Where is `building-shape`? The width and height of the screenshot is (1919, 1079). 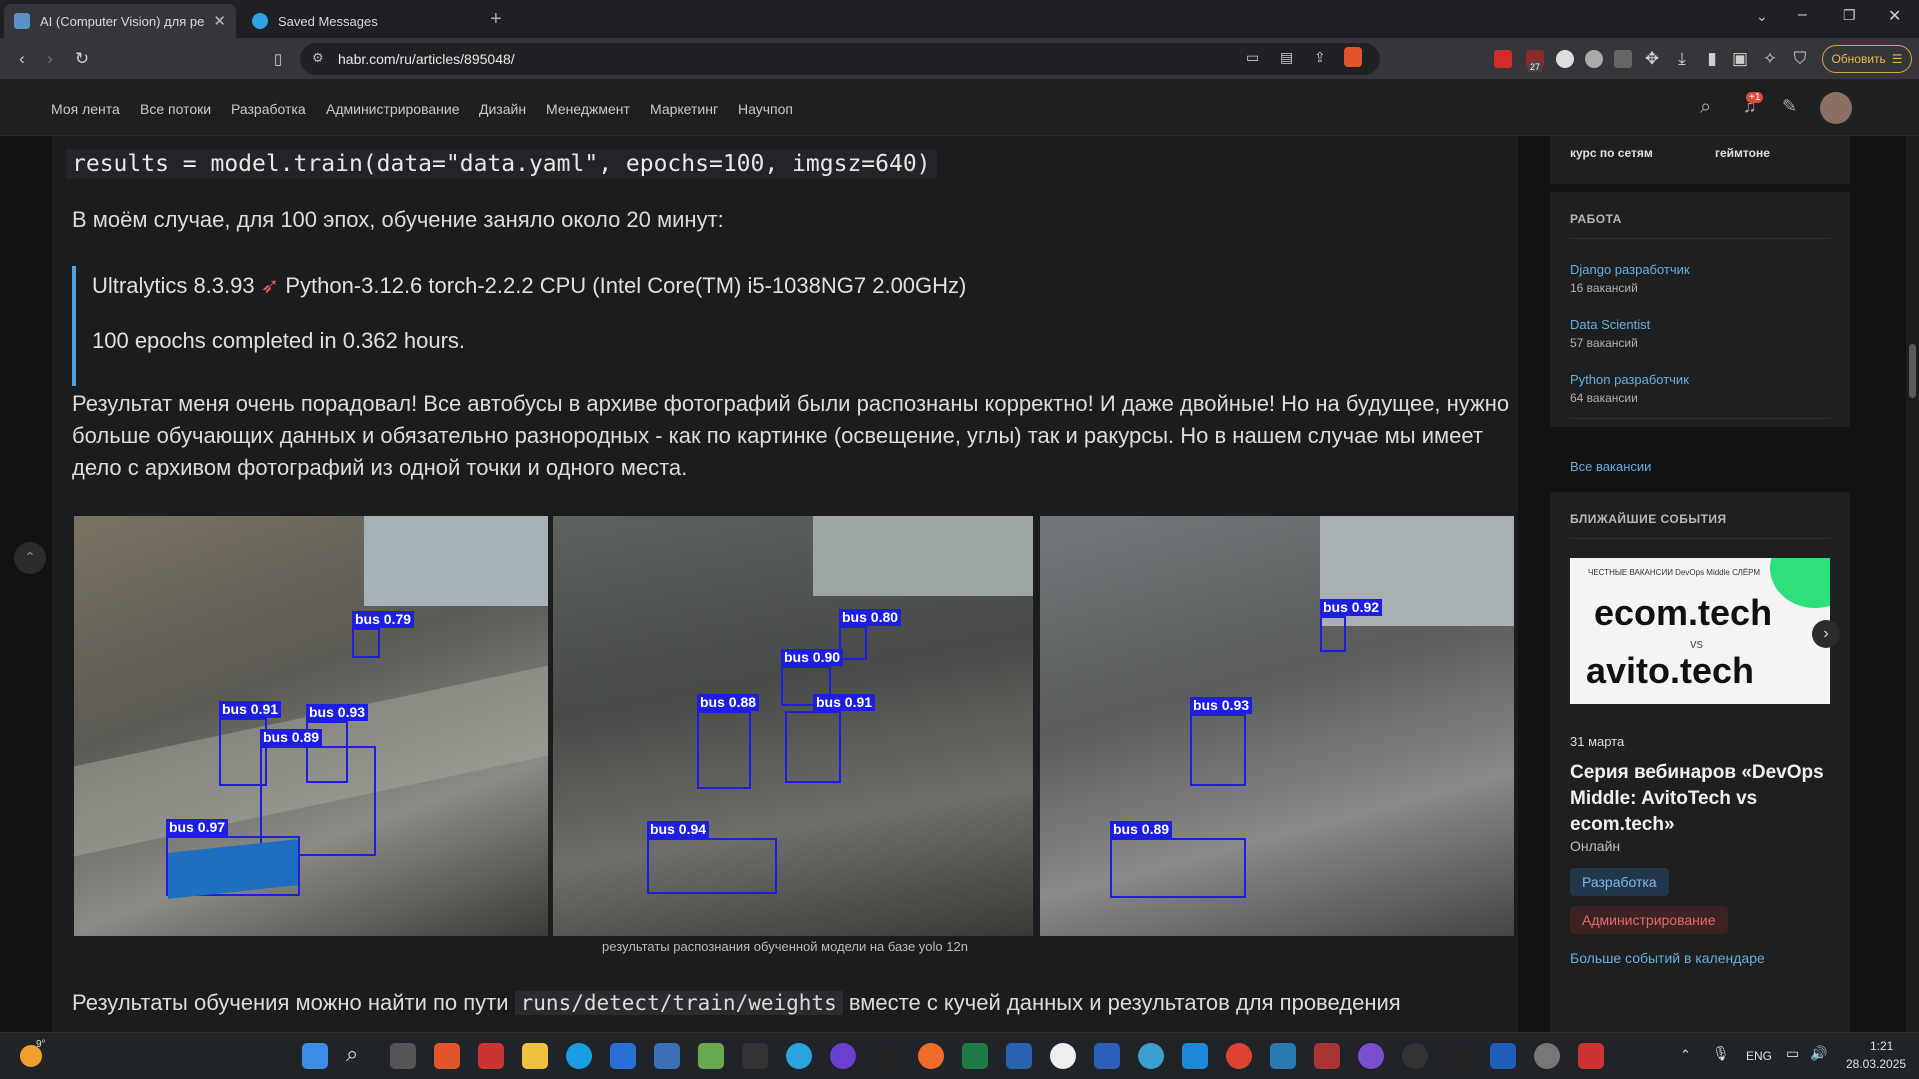 building-shape is located at coordinates (456, 561).